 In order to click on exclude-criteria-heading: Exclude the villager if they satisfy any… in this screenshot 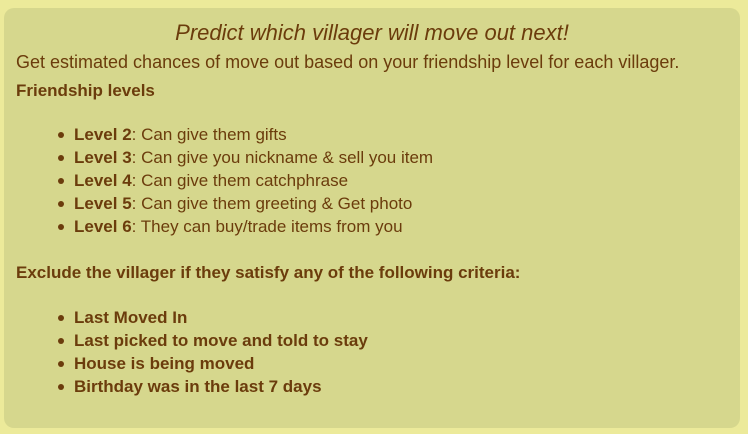, I will do `click(268, 272)`.